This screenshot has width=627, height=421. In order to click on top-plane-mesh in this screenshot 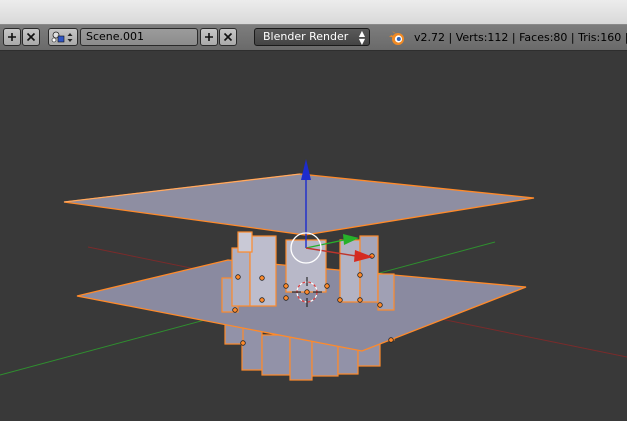, I will do `click(299, 204)`.